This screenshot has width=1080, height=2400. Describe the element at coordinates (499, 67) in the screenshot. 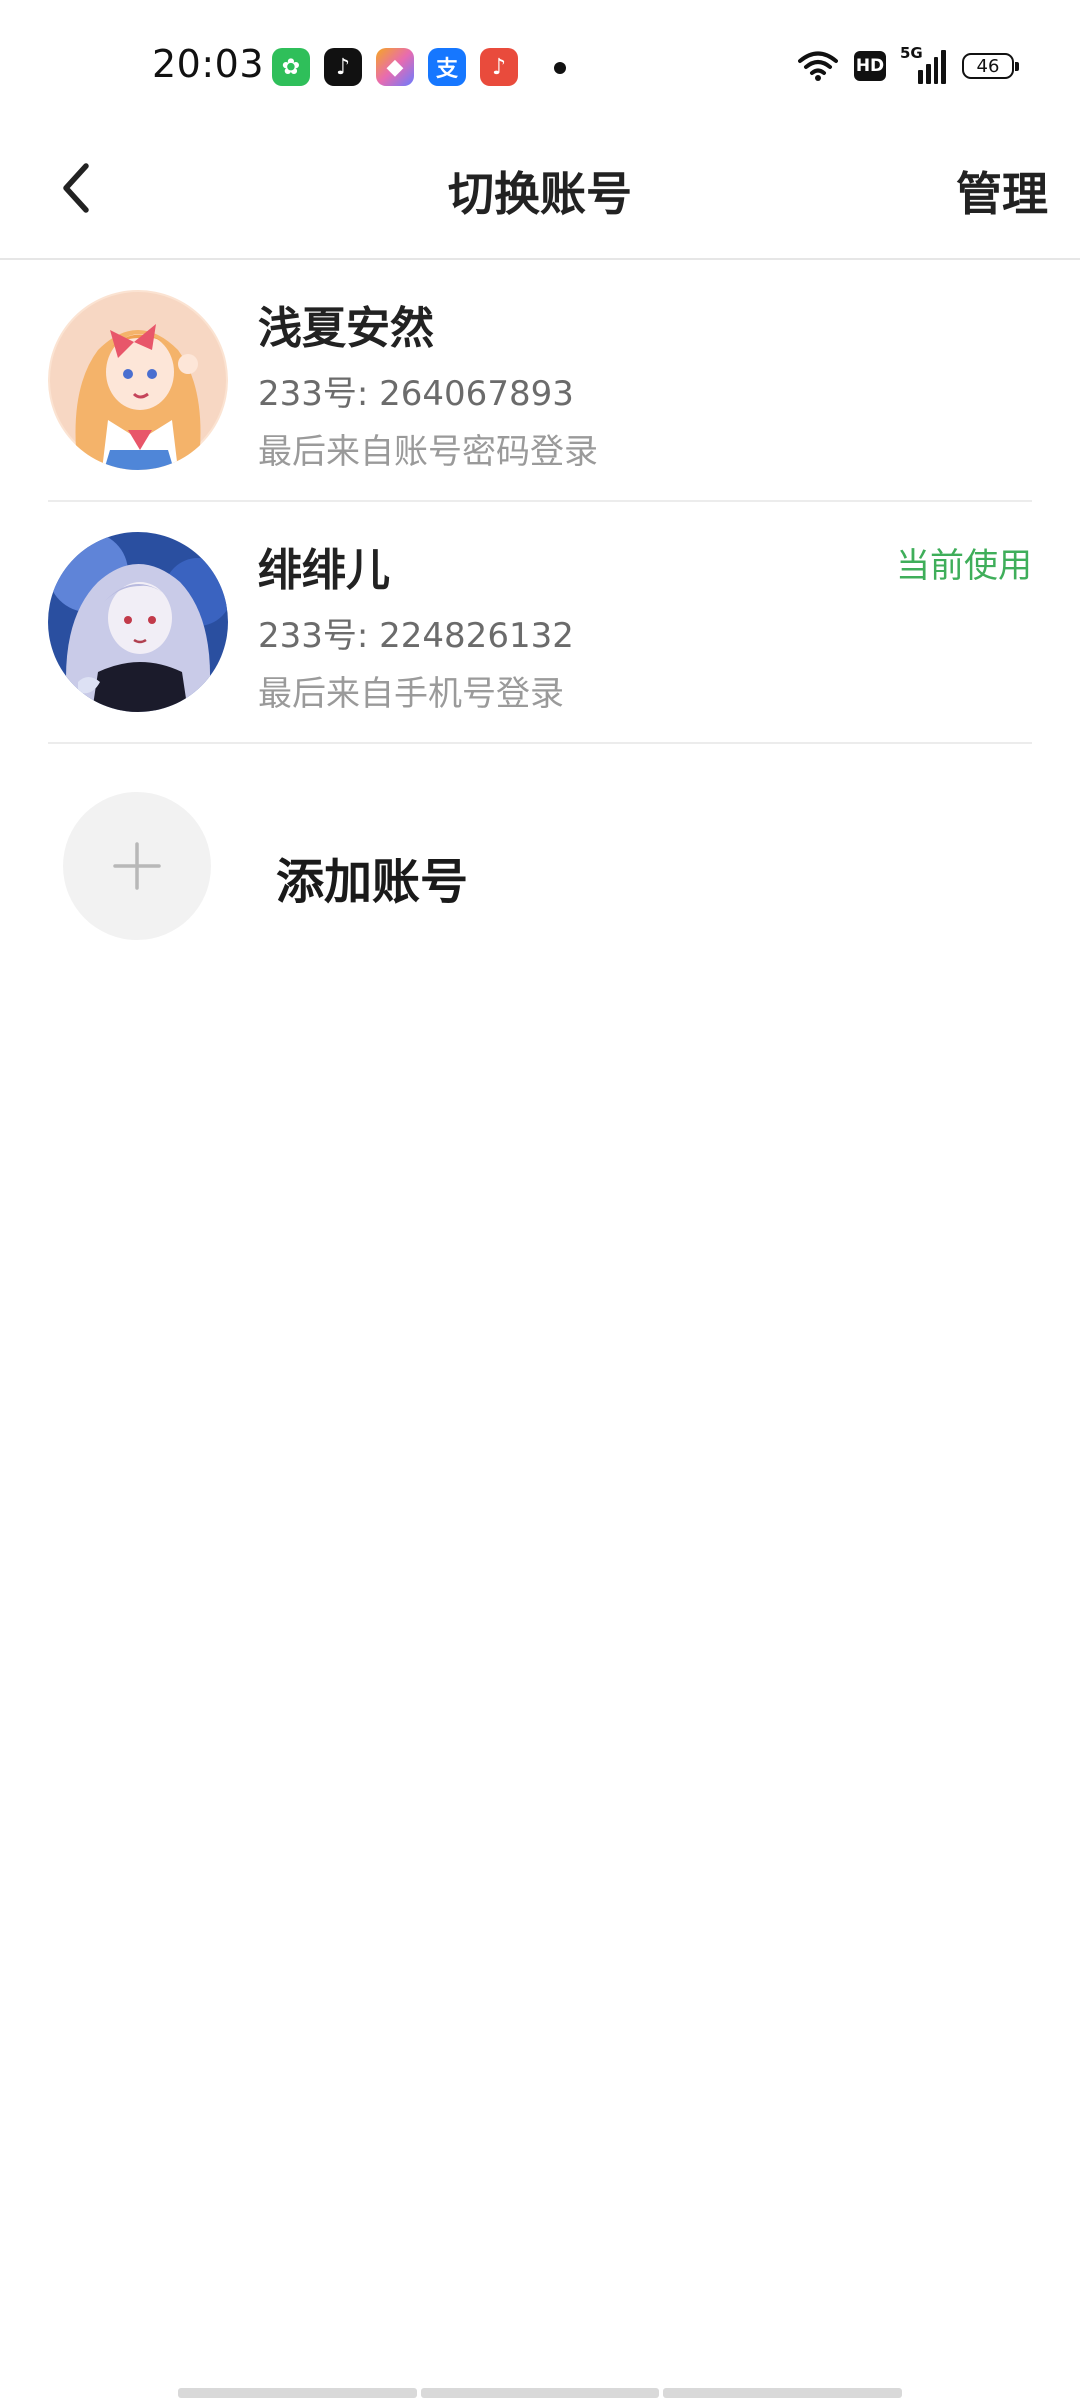

I see `music-app-icon: ♪` at that location.